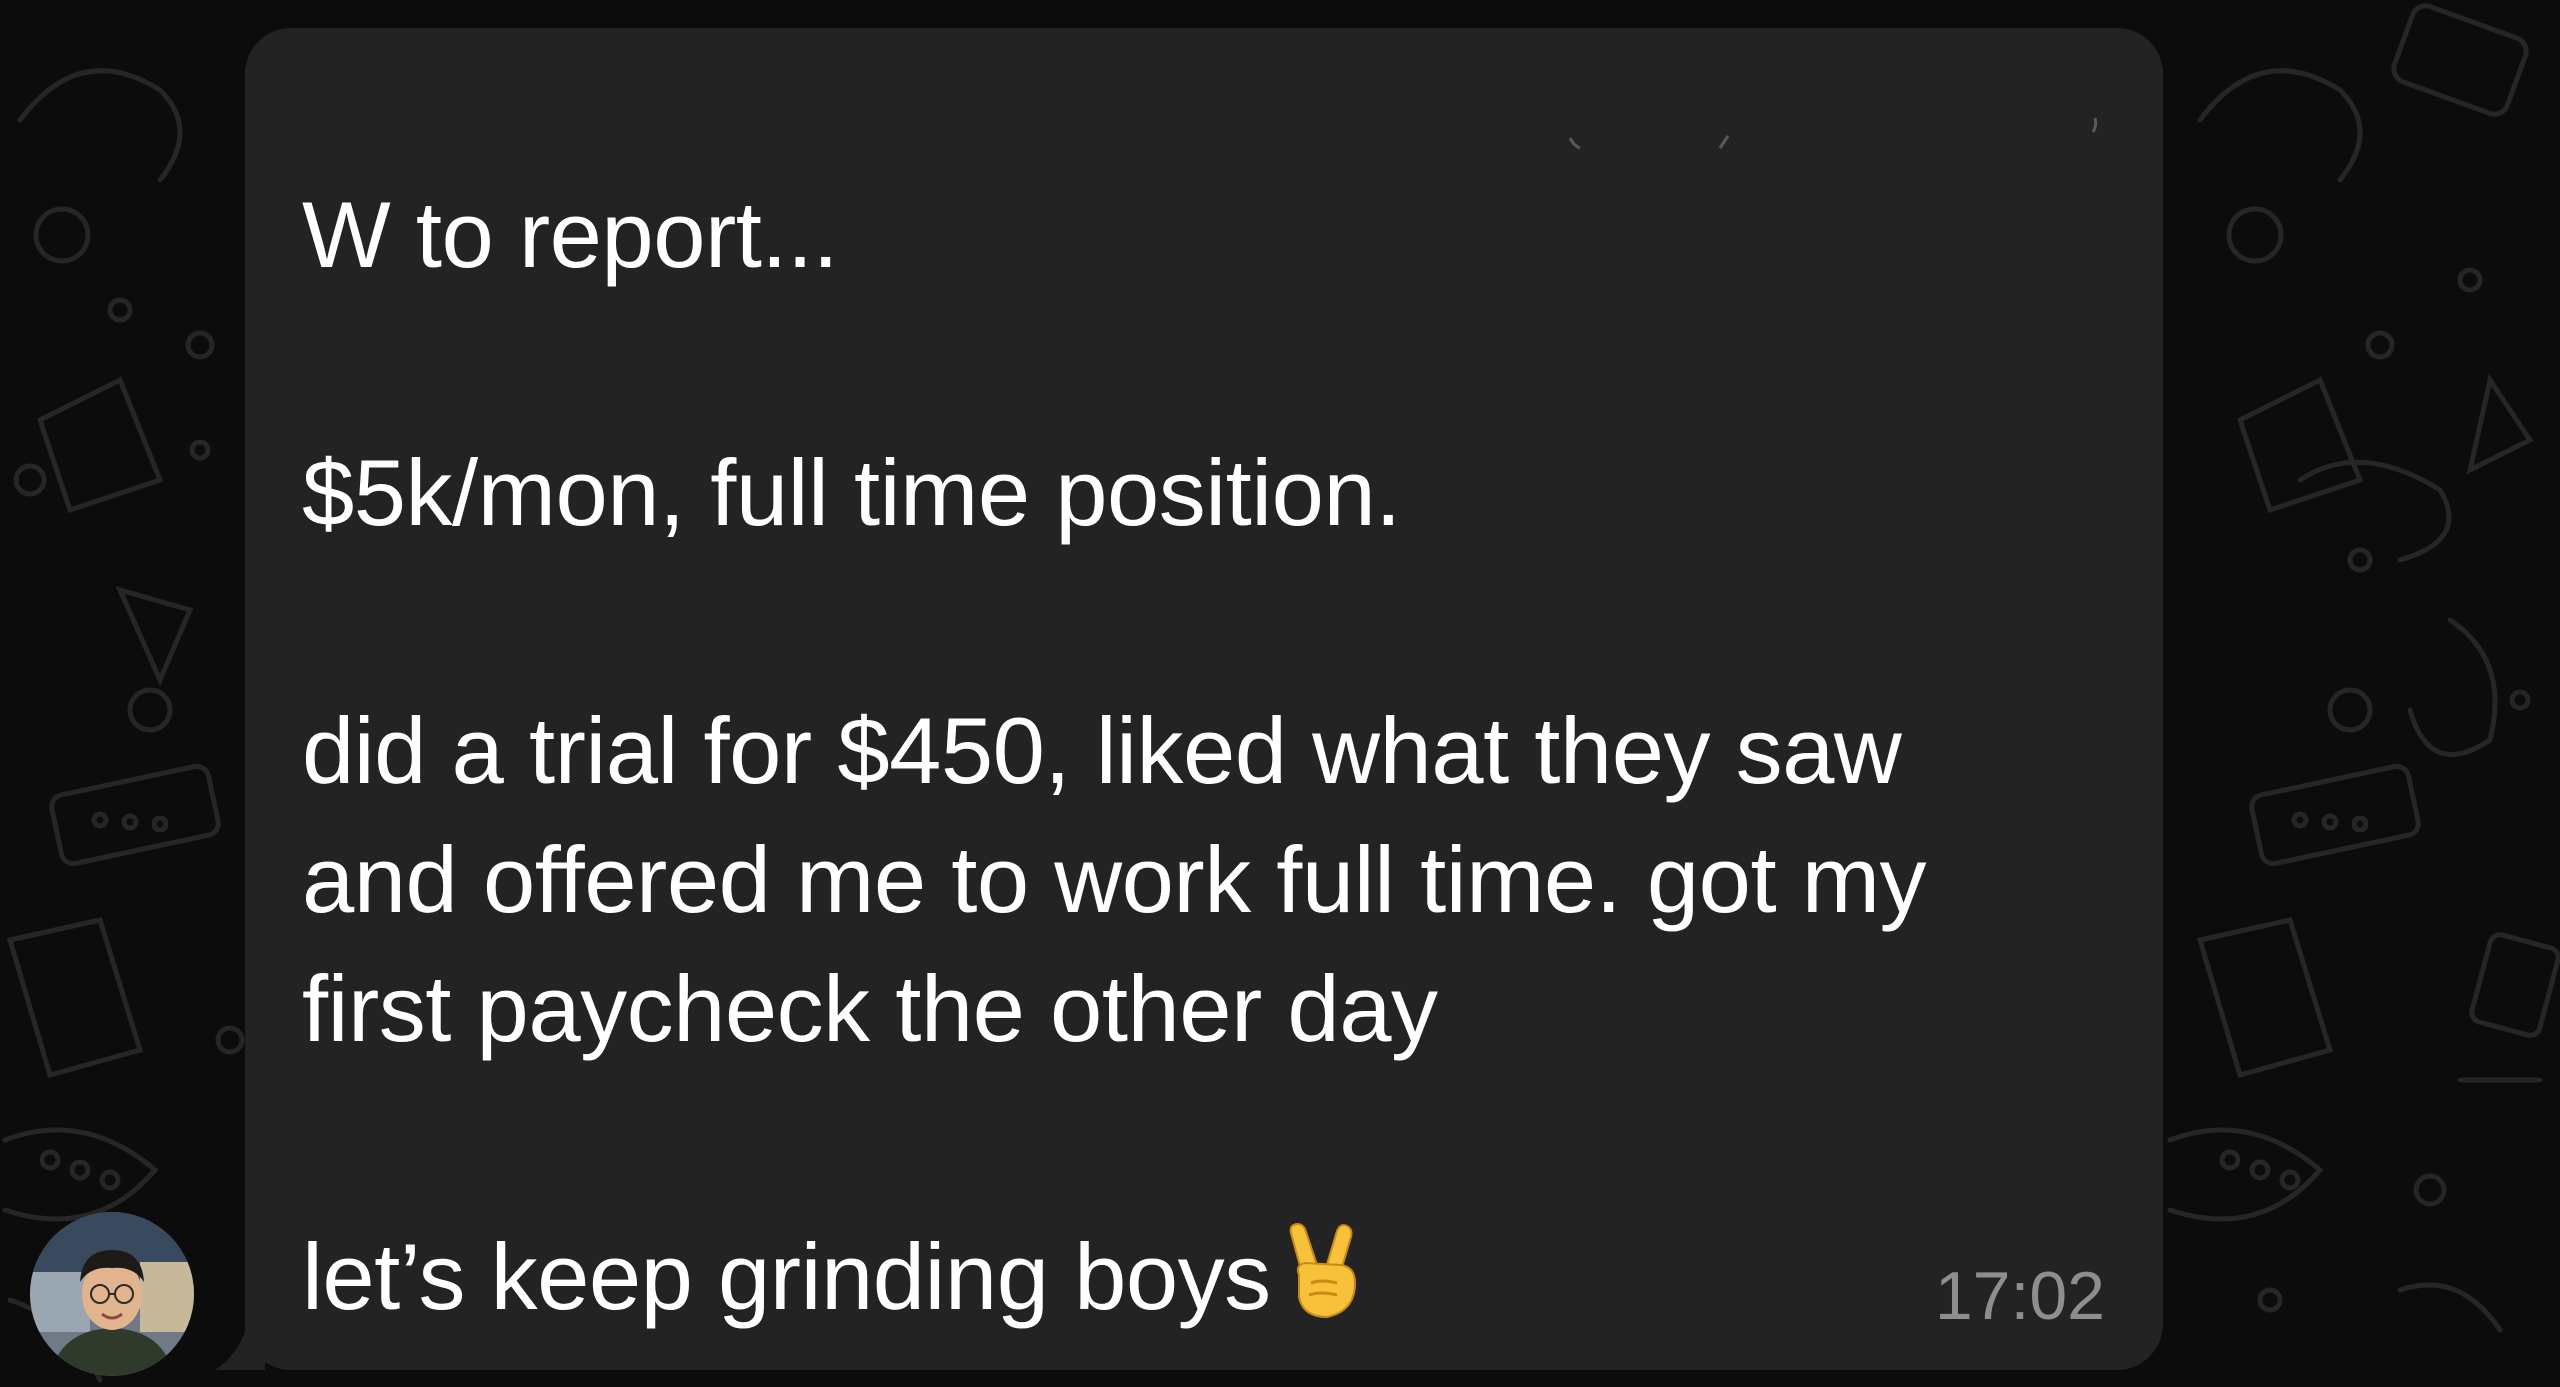 The height and width of the screenshot is (1387, 2560). I want to click on sender-avatar, so click(112, 1294).